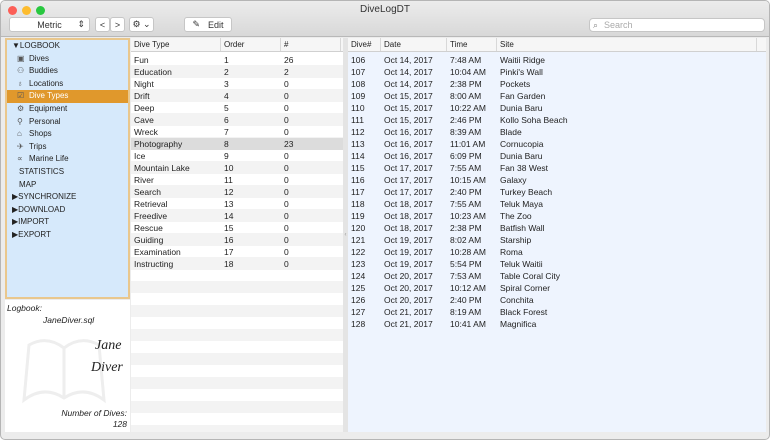 This screenshot has height=440, width=770. What do you see at coordinates (67, 109) in the screenshot?
I see `sidebar-item: ⚙ Equipment` at bounding box center [67, 109].